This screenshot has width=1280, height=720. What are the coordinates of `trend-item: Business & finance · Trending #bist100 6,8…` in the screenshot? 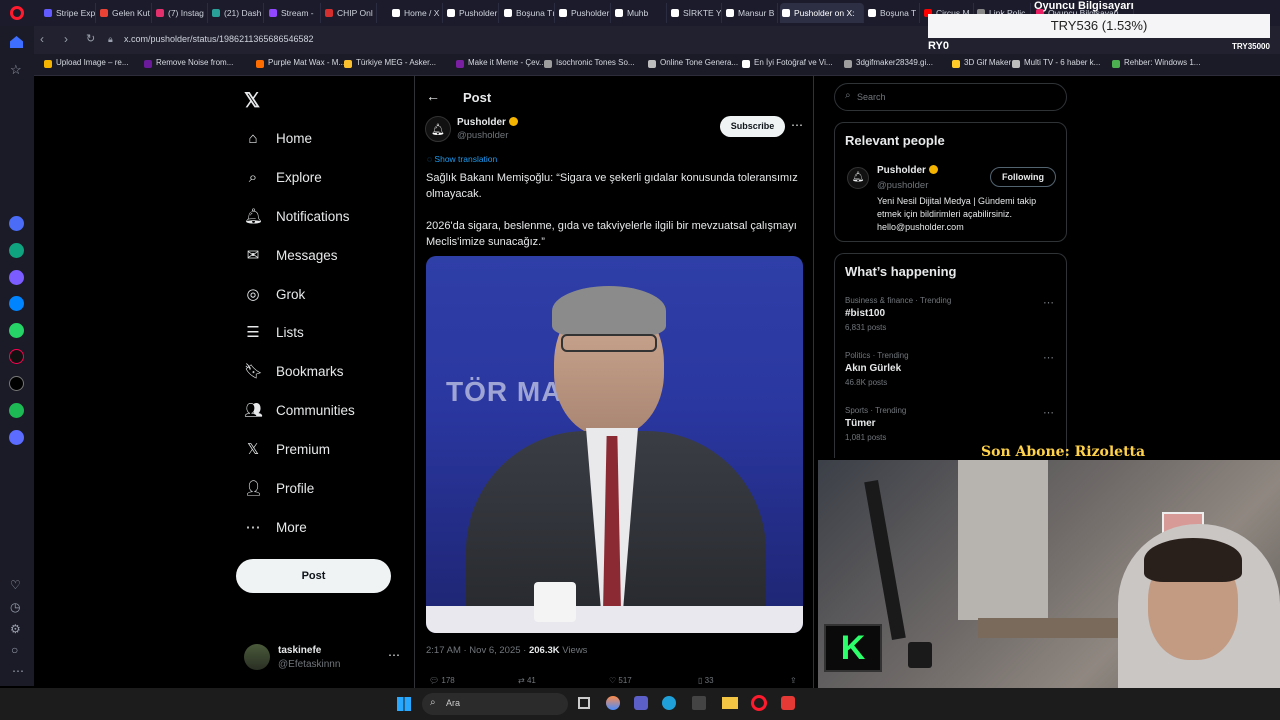 It's located at (952, 320).